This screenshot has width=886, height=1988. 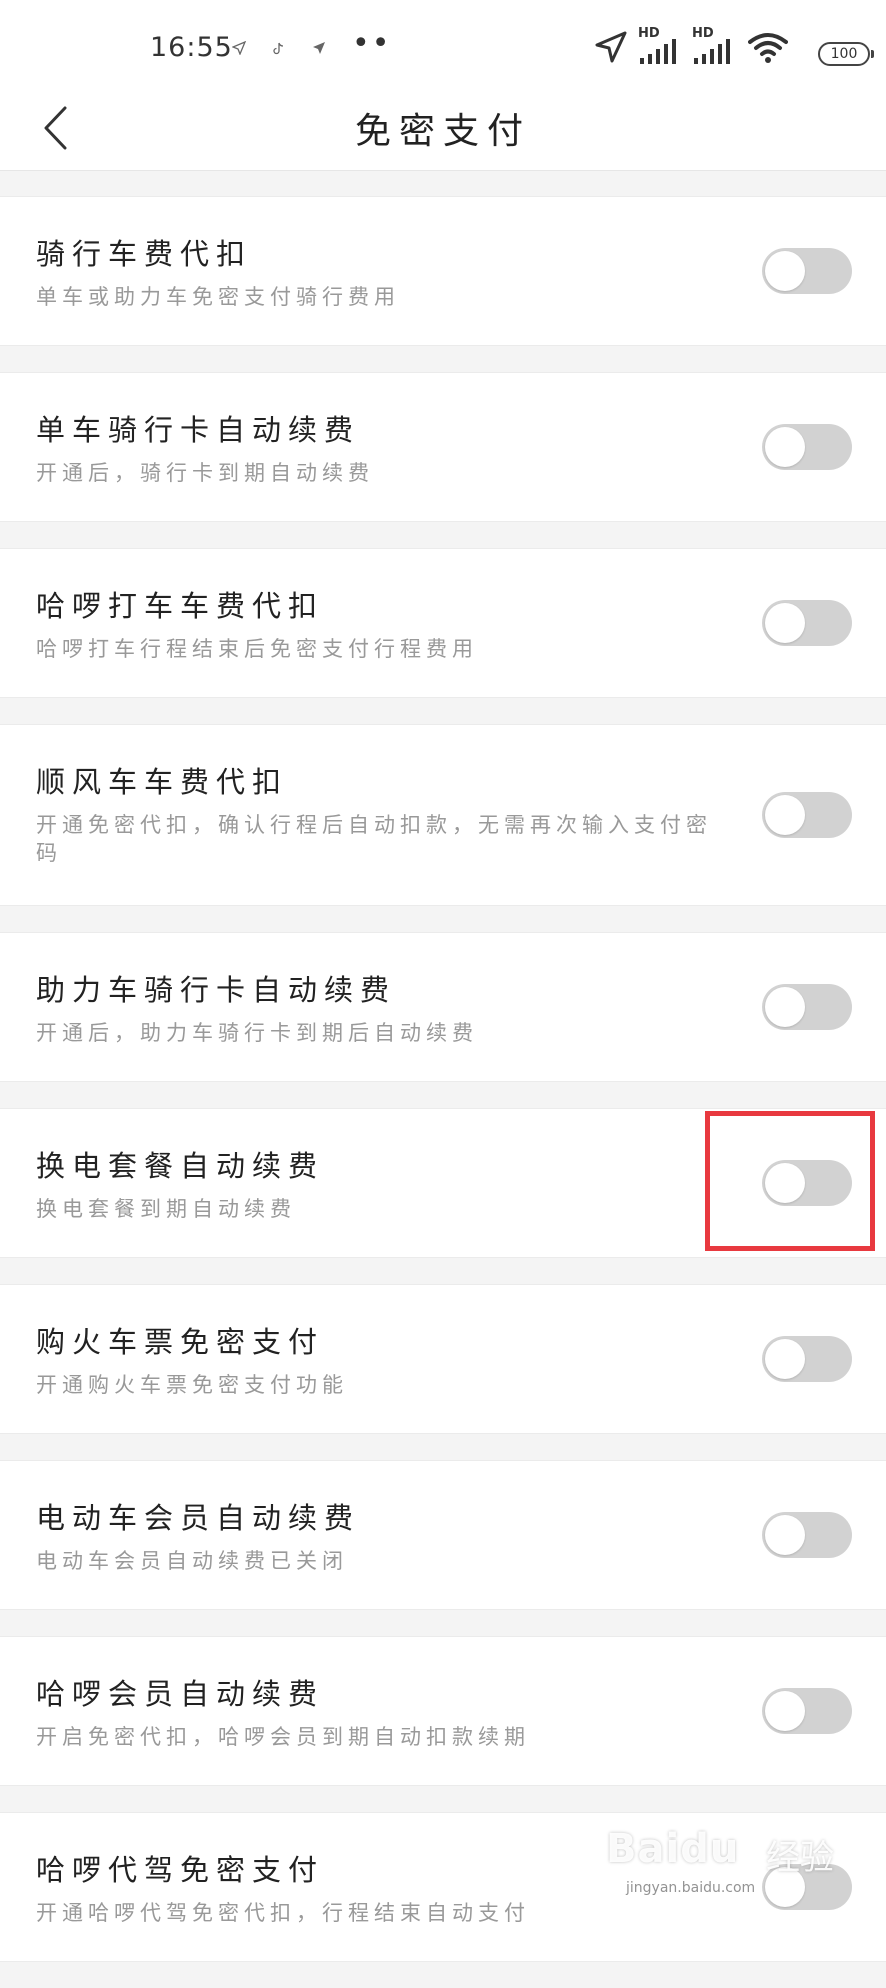 What do you see at coordinates (166, 1209) in the screenshot?
I see `item-description: 换电套餐到期自动续费` at bounding box center [166, 1209].